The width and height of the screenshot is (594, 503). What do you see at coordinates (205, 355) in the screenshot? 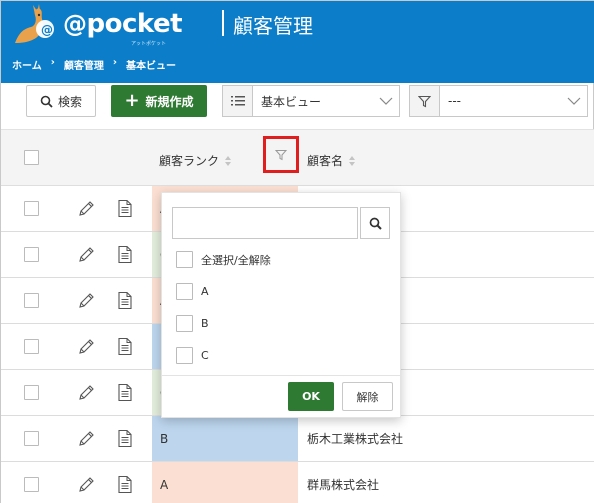
I see `filter-option-label: C` at bounding box center [205, 355].